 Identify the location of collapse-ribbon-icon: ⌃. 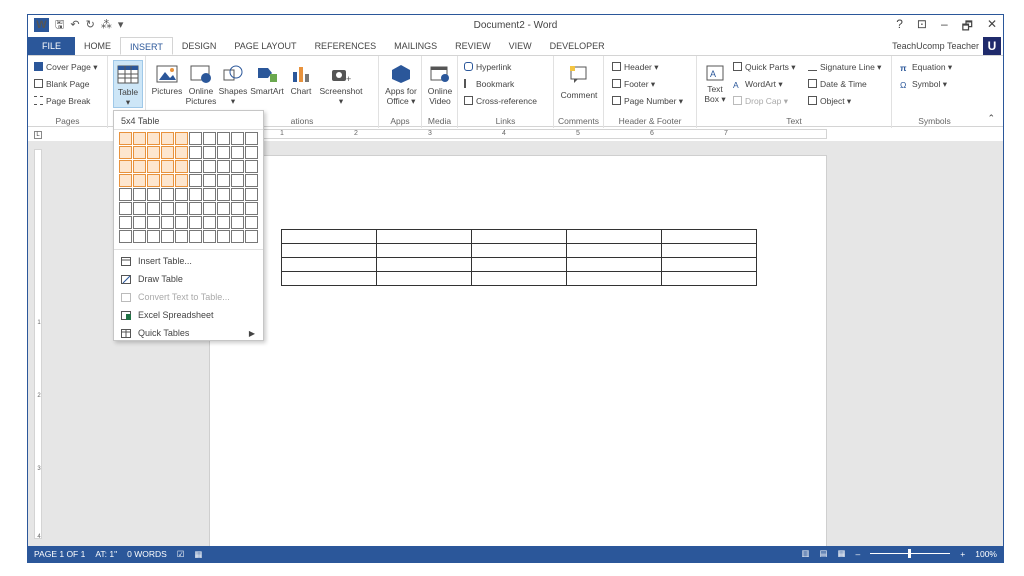
(991, 118).